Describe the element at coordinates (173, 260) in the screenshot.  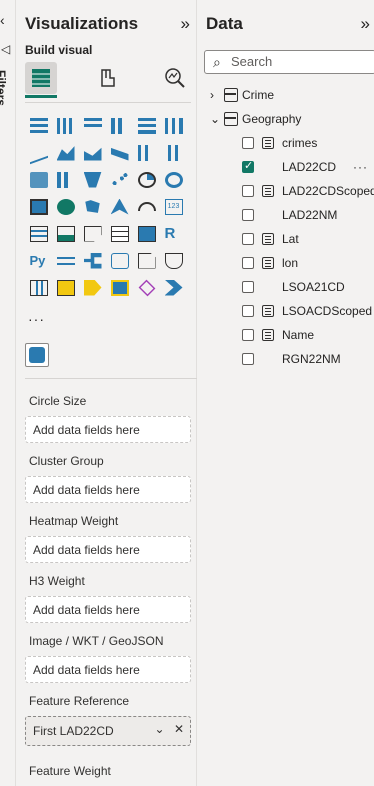
I see `goals-trophy-icon` at that location.